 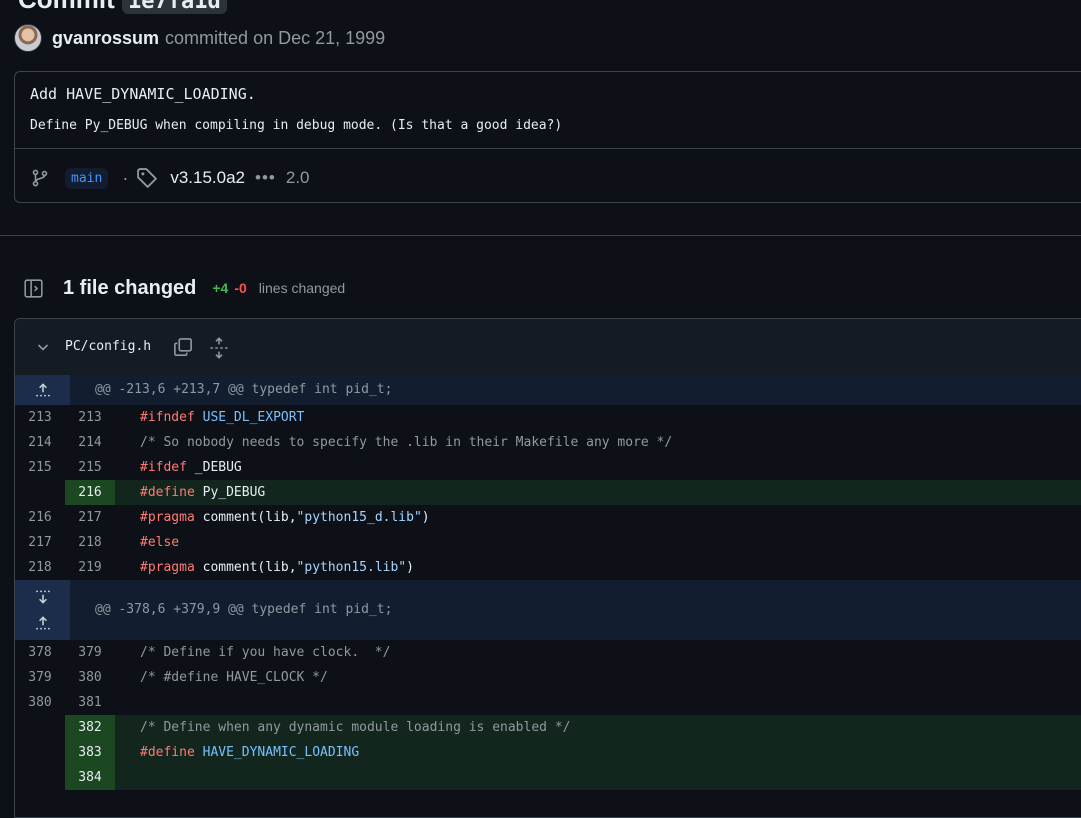 I want to click on code-text: /* #define HAVE_CLOCK */, so click(x=234, y=677).